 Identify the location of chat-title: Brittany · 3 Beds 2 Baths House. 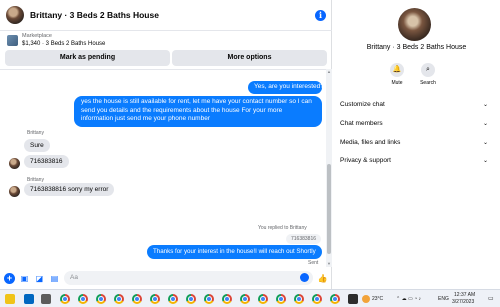
(172, 15).